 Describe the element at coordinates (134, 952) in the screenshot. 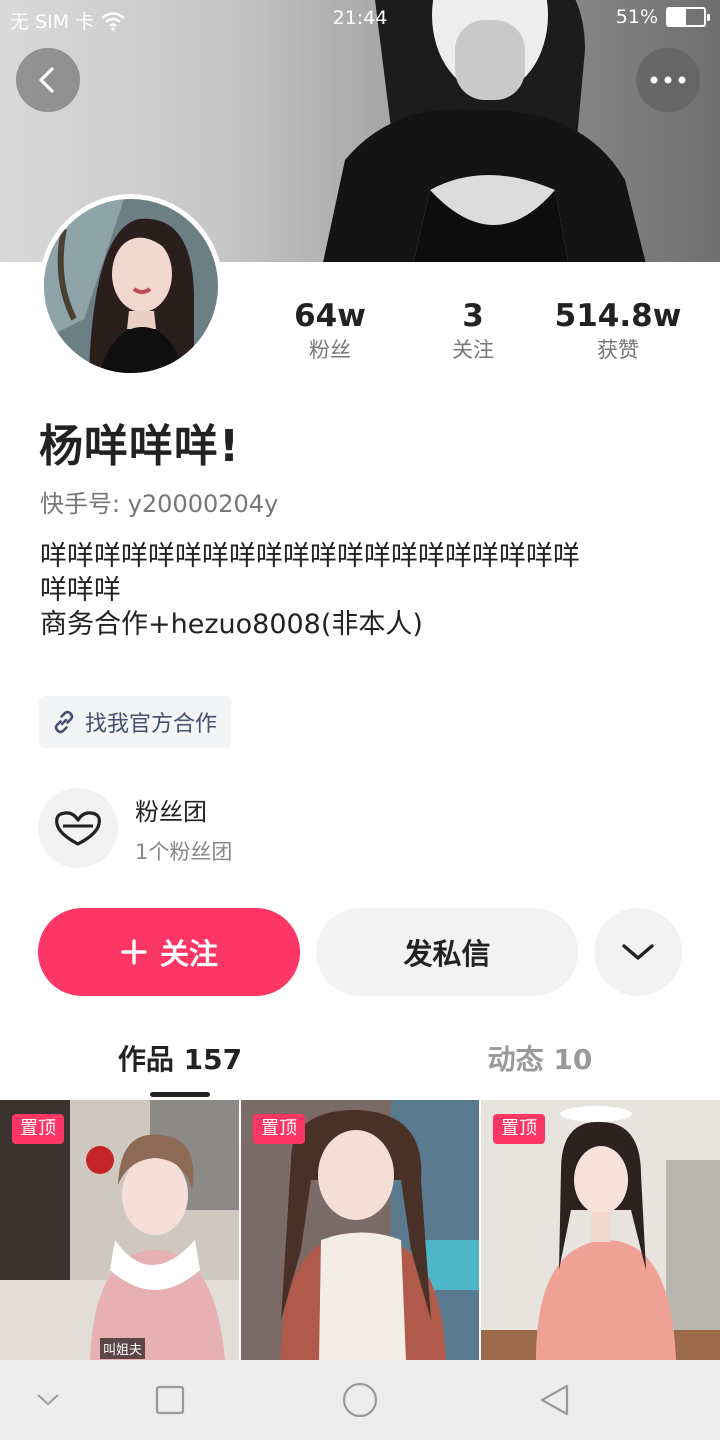

I see `plus-icon` at that location.